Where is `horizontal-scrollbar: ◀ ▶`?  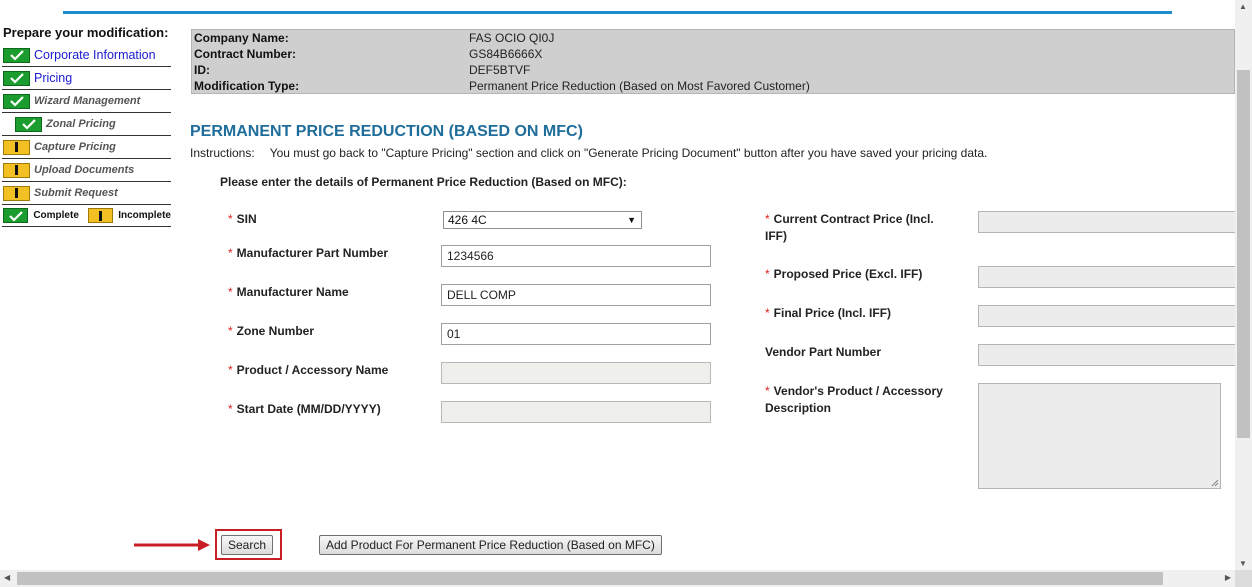 horizontal-scrollbar: ◀ ▶ is located at coordinates (617, 578).